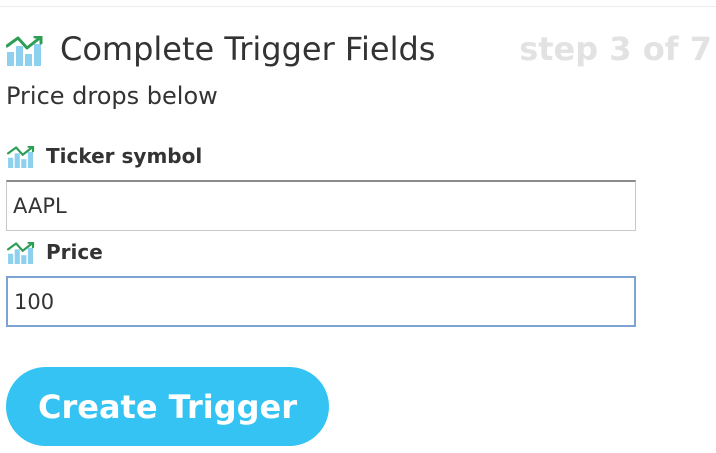  What do you see at coordinates (615, 49) in the screenshot?
I see `step-indicator: step 3 of 7` at bounding box center [615, 49].